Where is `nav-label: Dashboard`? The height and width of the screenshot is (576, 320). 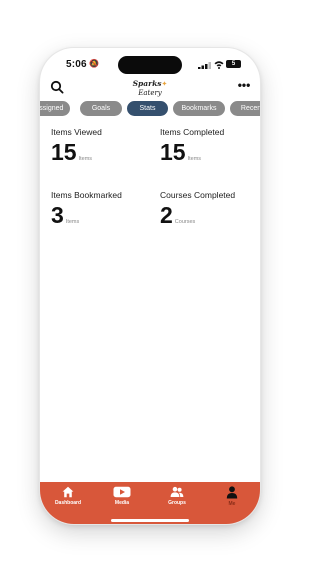 nav-label: Dashboard is located at coordinates (68, 503).